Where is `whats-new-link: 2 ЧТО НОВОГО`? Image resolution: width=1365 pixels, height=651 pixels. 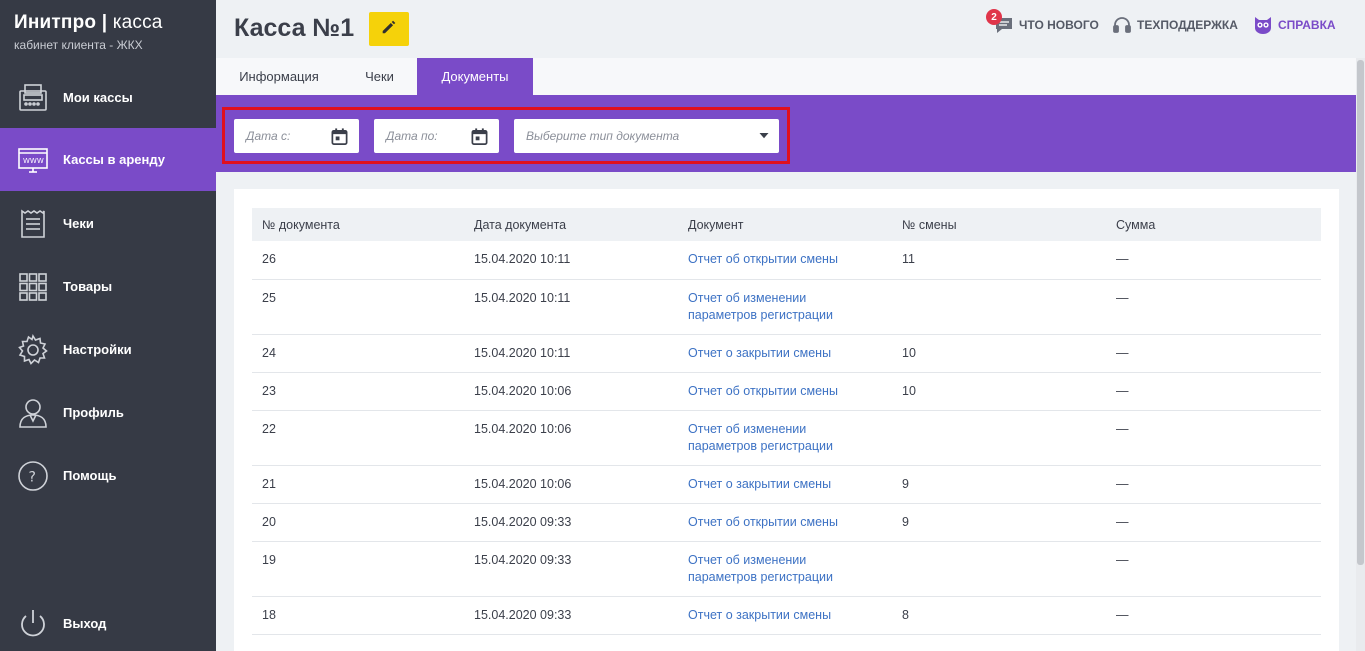
whats-new-link: 2 ЧТО НОВОГО is located at coordinates (1042, 22).